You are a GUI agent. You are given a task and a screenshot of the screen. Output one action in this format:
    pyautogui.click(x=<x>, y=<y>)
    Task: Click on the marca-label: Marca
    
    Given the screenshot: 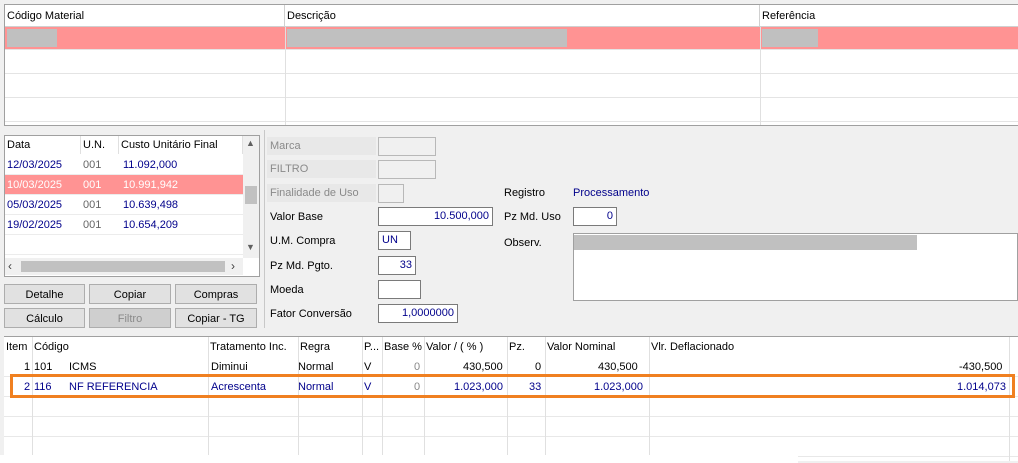 What is the action you would take?
    pyautogui.click(x=321, y=146)
    